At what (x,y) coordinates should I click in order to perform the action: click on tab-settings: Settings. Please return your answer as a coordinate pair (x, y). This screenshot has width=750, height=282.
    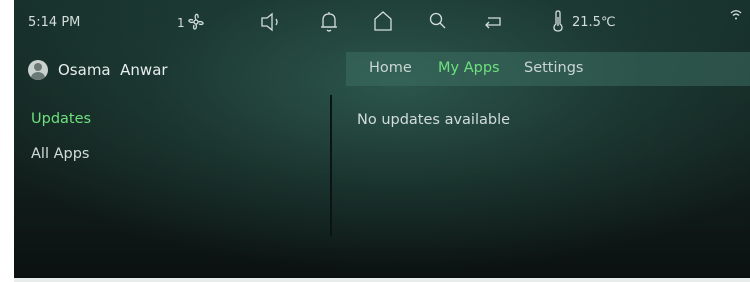
    Looking at the image, I should click on (553, 68).